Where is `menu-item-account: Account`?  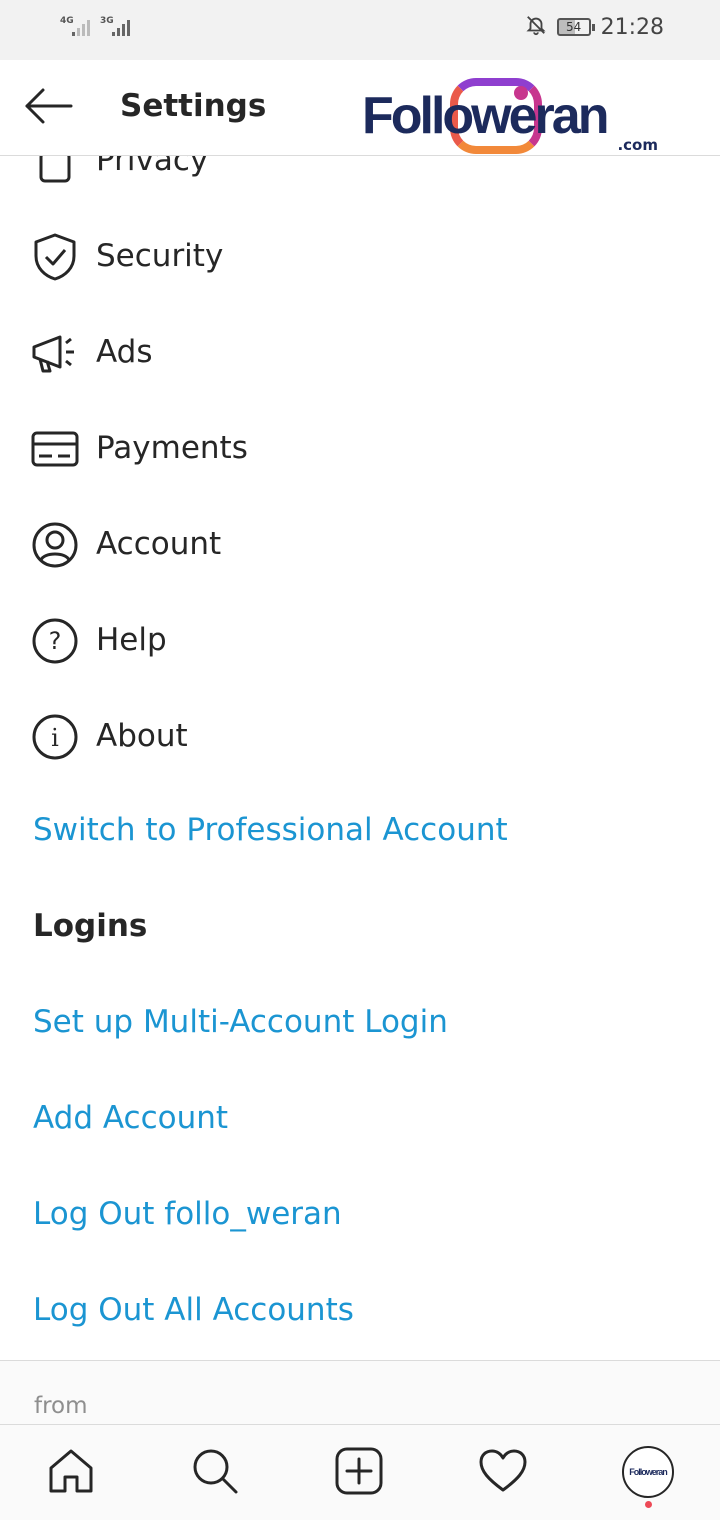 menu-item-account: Account is located at coordinates (360, 544).